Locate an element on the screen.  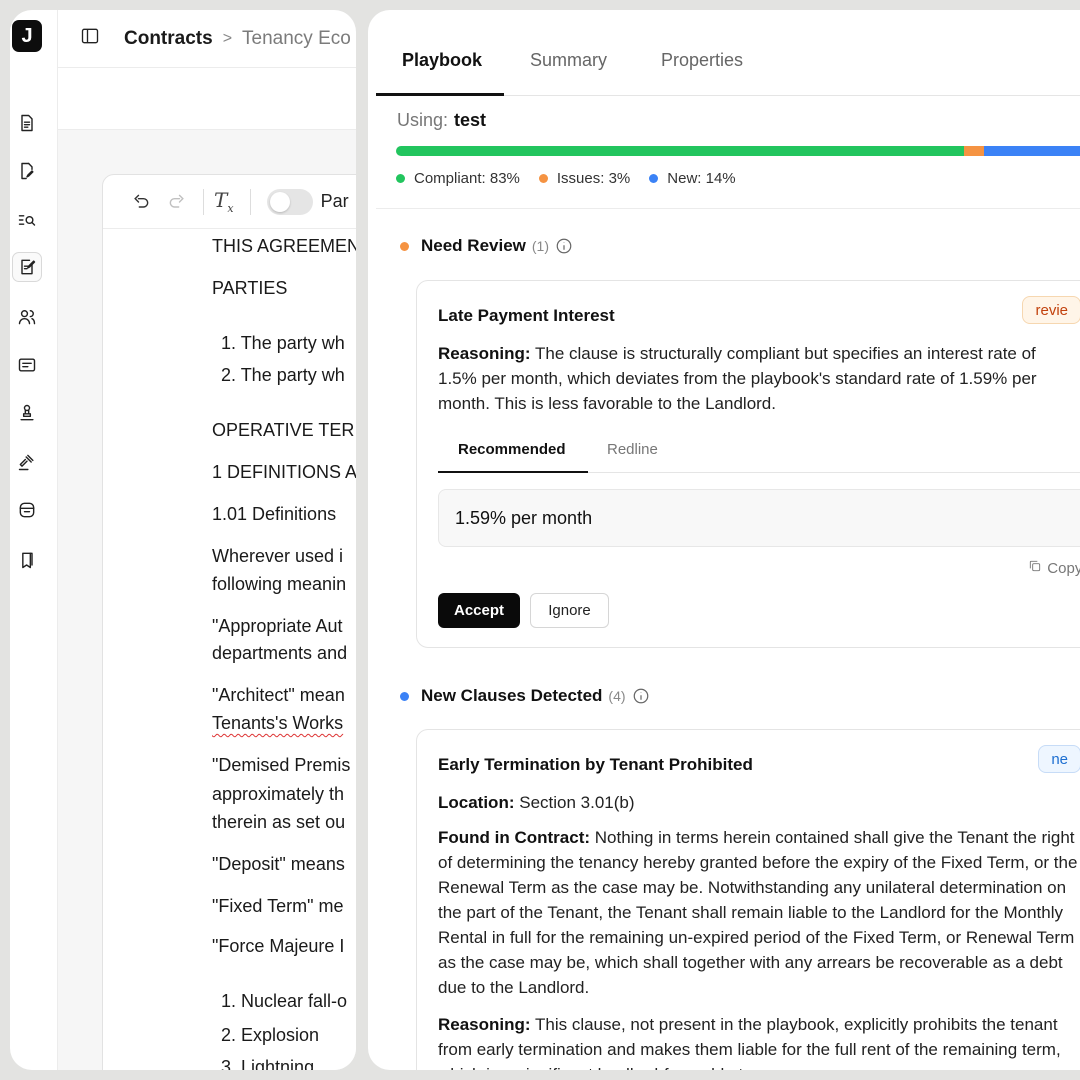
need-review-header: Need Review (1) is located at coordinates (486, 246).